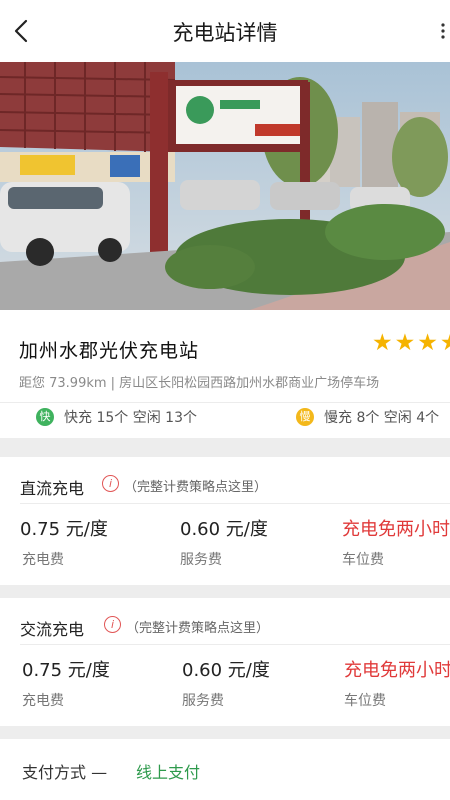 The image size is (450, 800). What do you see at coordinates (305, 417) in the screenshot?
I see `slow-charge-badge: 慢` at bounding box center [305, 417].